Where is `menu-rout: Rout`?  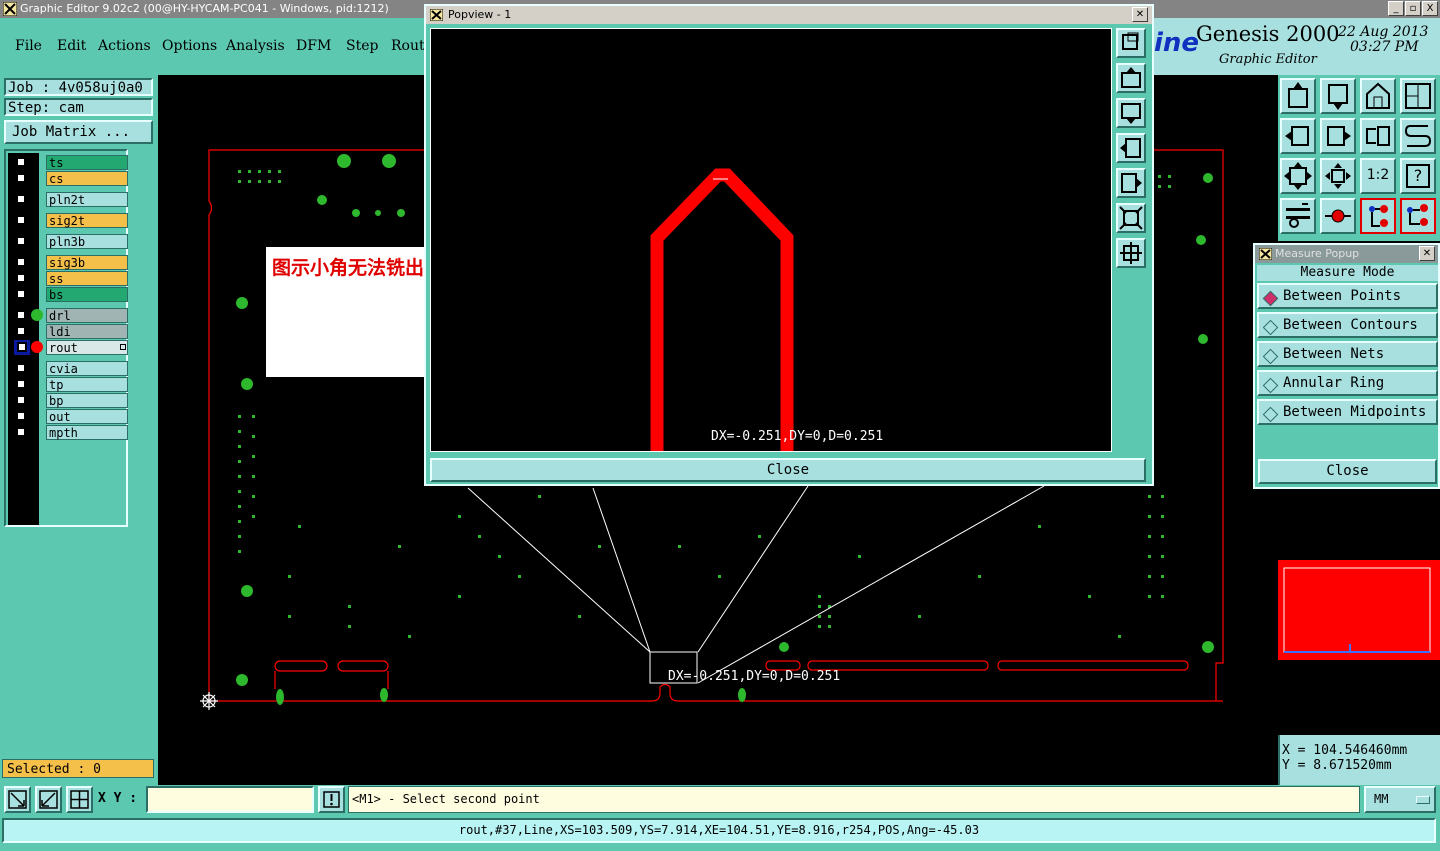
menu-rout: Rout is located at coordinates (408, 46).